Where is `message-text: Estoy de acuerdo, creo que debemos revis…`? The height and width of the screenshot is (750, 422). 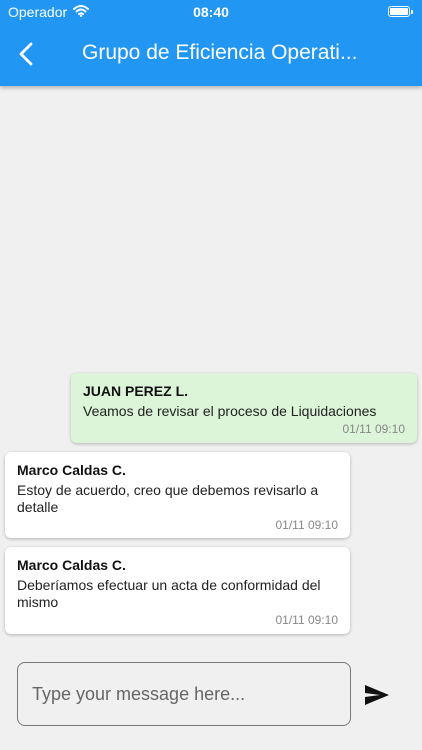
message-text: Estoy de acuerdo, creo que debemos revis… is located at coordinates (168, 498).